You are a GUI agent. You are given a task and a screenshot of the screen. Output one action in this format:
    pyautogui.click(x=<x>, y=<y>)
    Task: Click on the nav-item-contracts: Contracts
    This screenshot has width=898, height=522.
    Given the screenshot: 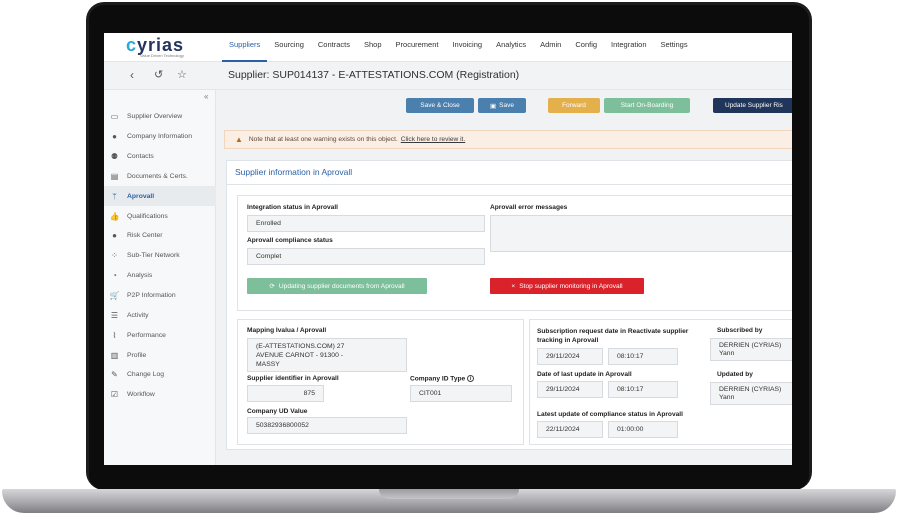 What is the action you would take?
    pyautogui.click(x=334, y=47)
    